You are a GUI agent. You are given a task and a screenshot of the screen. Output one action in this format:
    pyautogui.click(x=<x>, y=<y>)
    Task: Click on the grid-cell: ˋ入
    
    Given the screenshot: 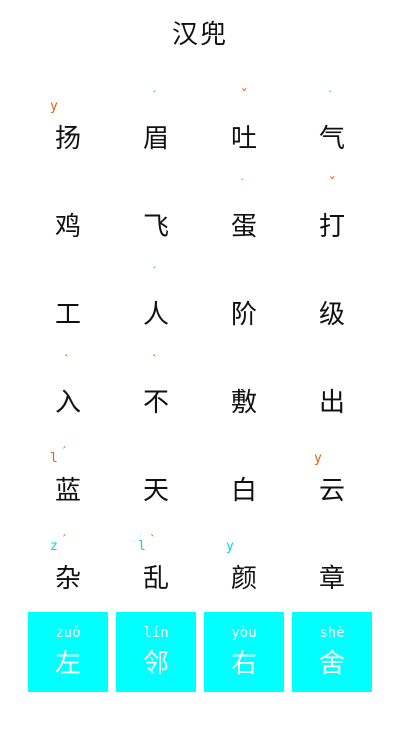 What is the action you would take?
    pyautogui.click(x=68, y=392)
    